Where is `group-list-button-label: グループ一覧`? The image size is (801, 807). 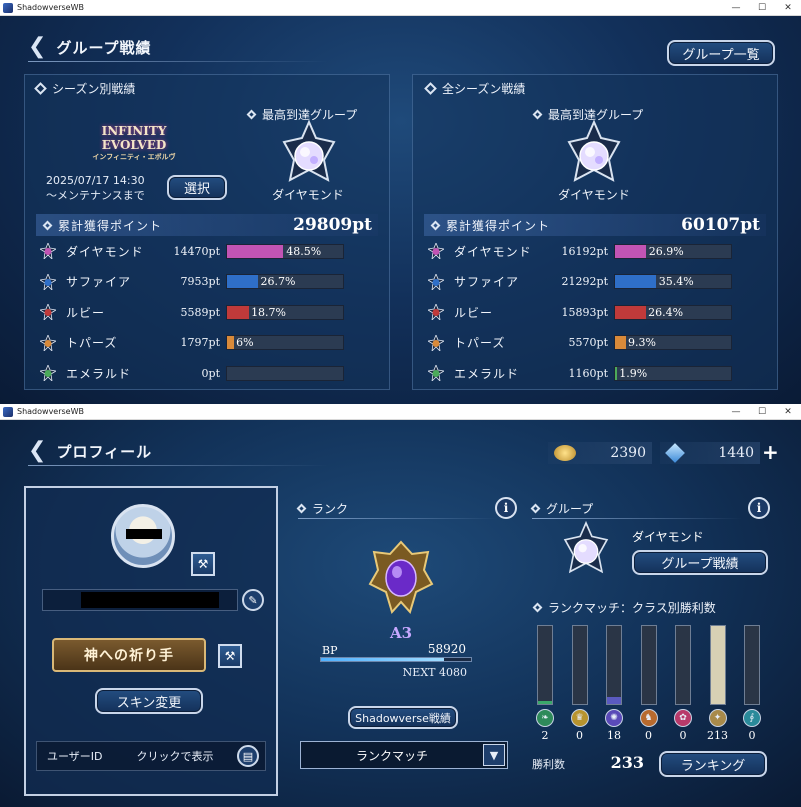
group-list-button-label: グループ一覧 is located at coordinates (721, 55).